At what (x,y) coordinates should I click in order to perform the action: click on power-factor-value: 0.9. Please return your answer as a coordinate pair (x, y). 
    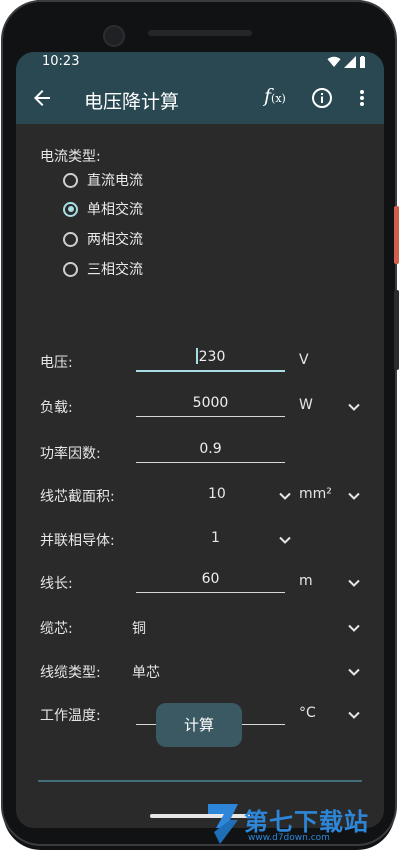
    Looking at the image, I should click on (210, 449).